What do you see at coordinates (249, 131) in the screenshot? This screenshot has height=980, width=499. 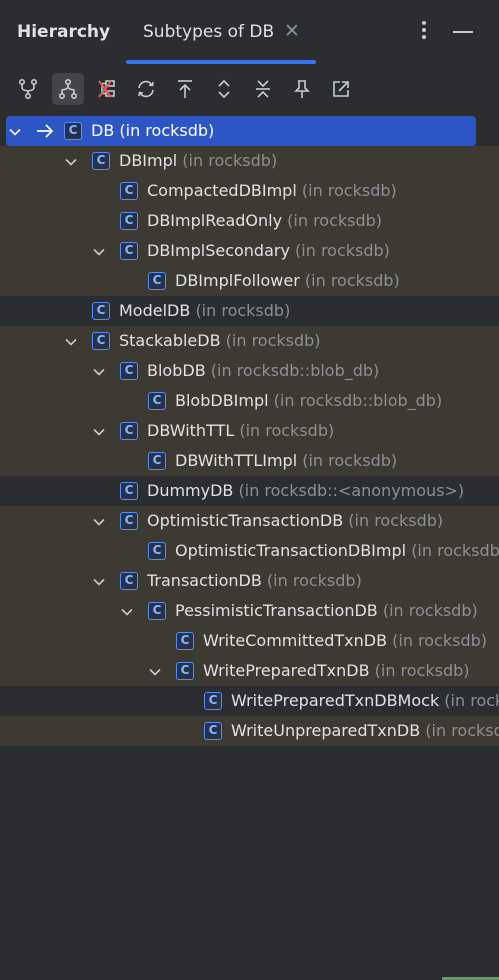 I see `tree-row: C DB (in rocksdb)` at bounding box center [249, 131].